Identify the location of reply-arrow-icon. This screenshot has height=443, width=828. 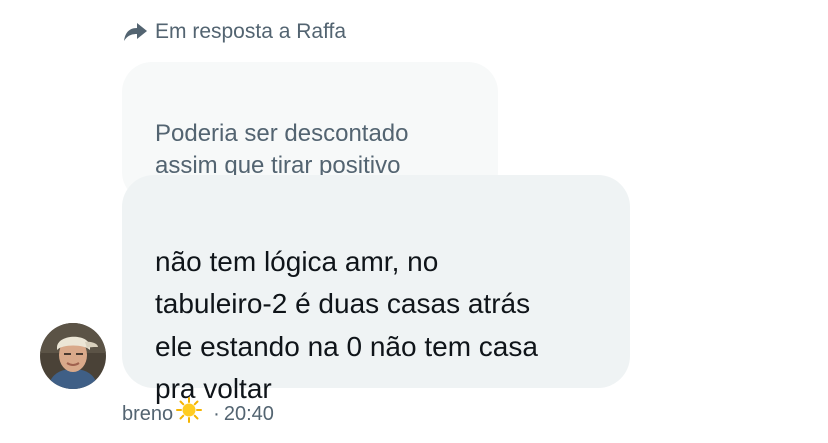
(136, 32).